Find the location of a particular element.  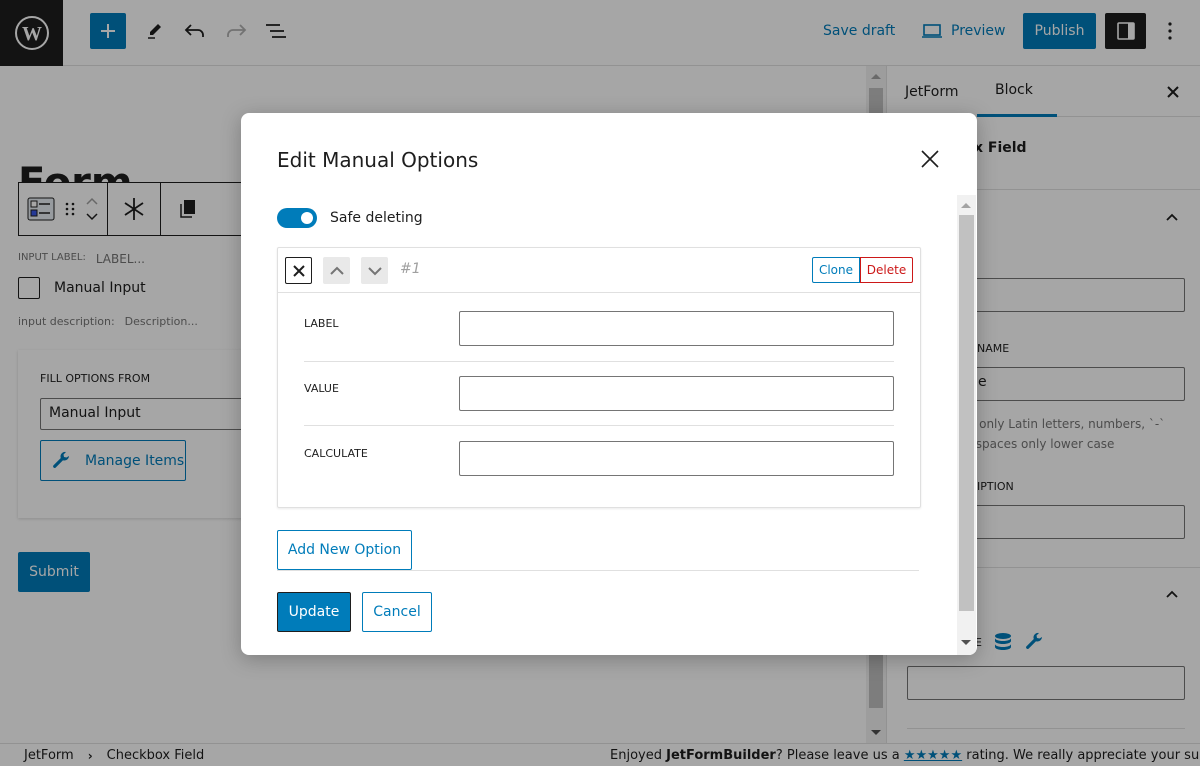

clone-option-button: Clone is located at coordinates (836, 270).